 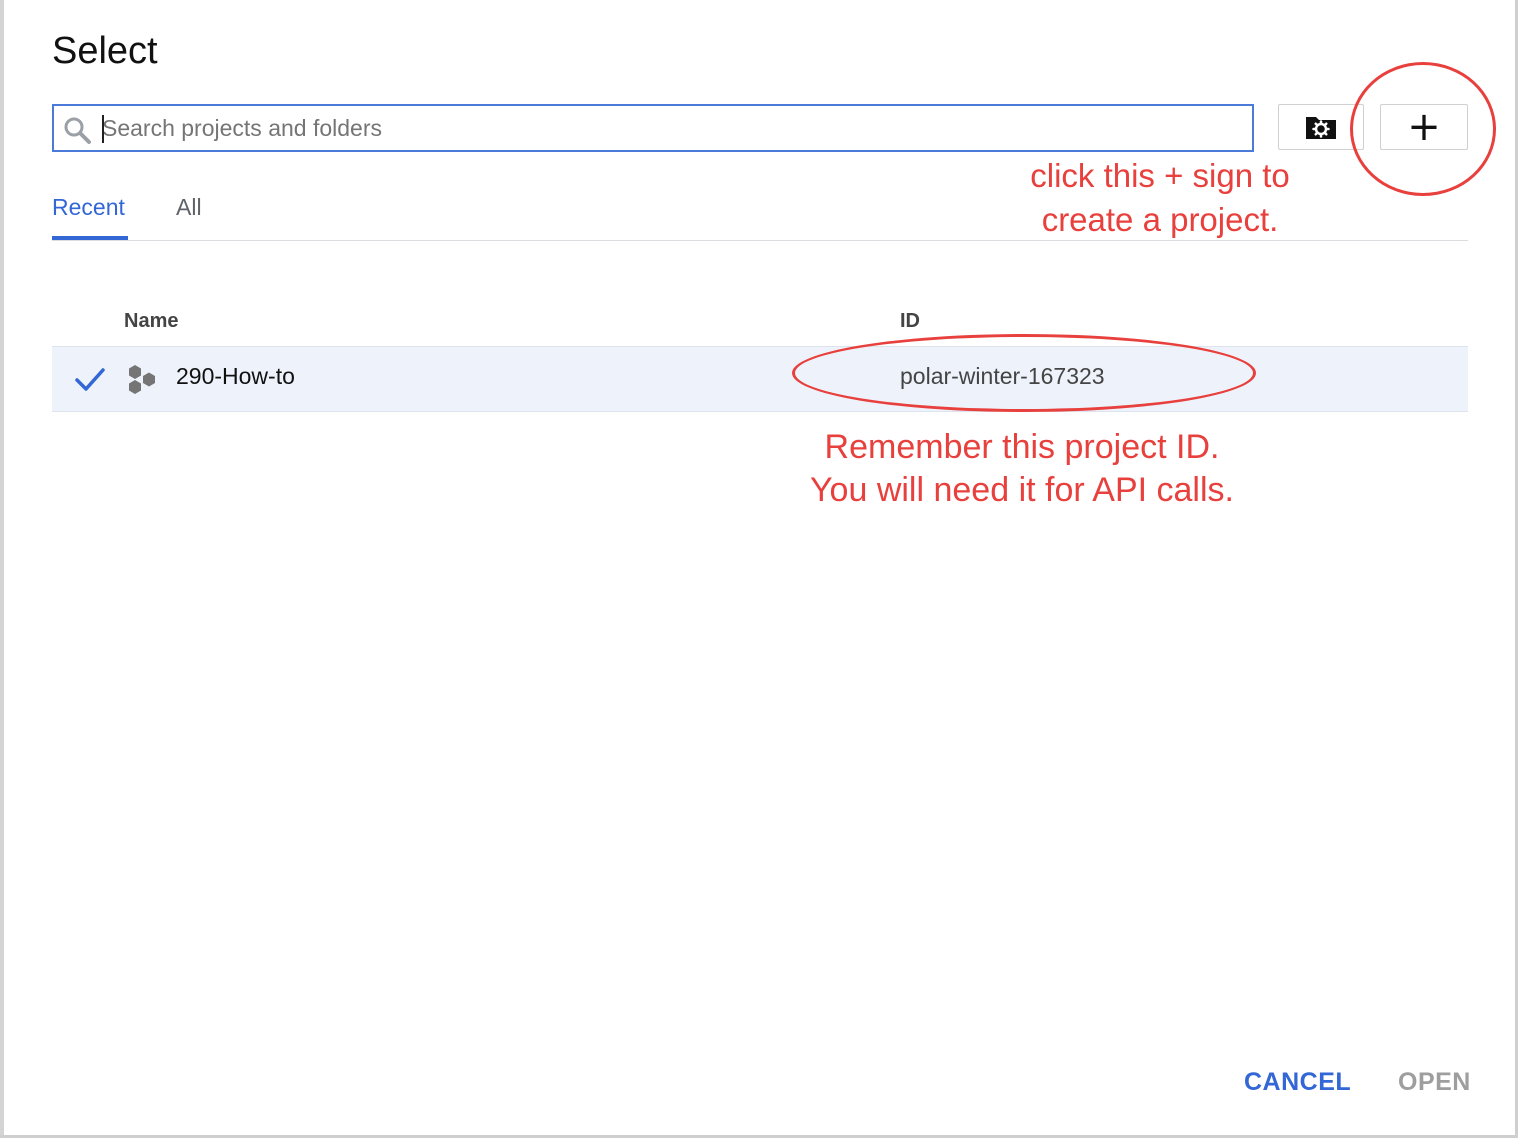 What do you see at coordinates (2, 569) in the screenshot?
I see `window-edge-left` at bounding box center [2, 569].